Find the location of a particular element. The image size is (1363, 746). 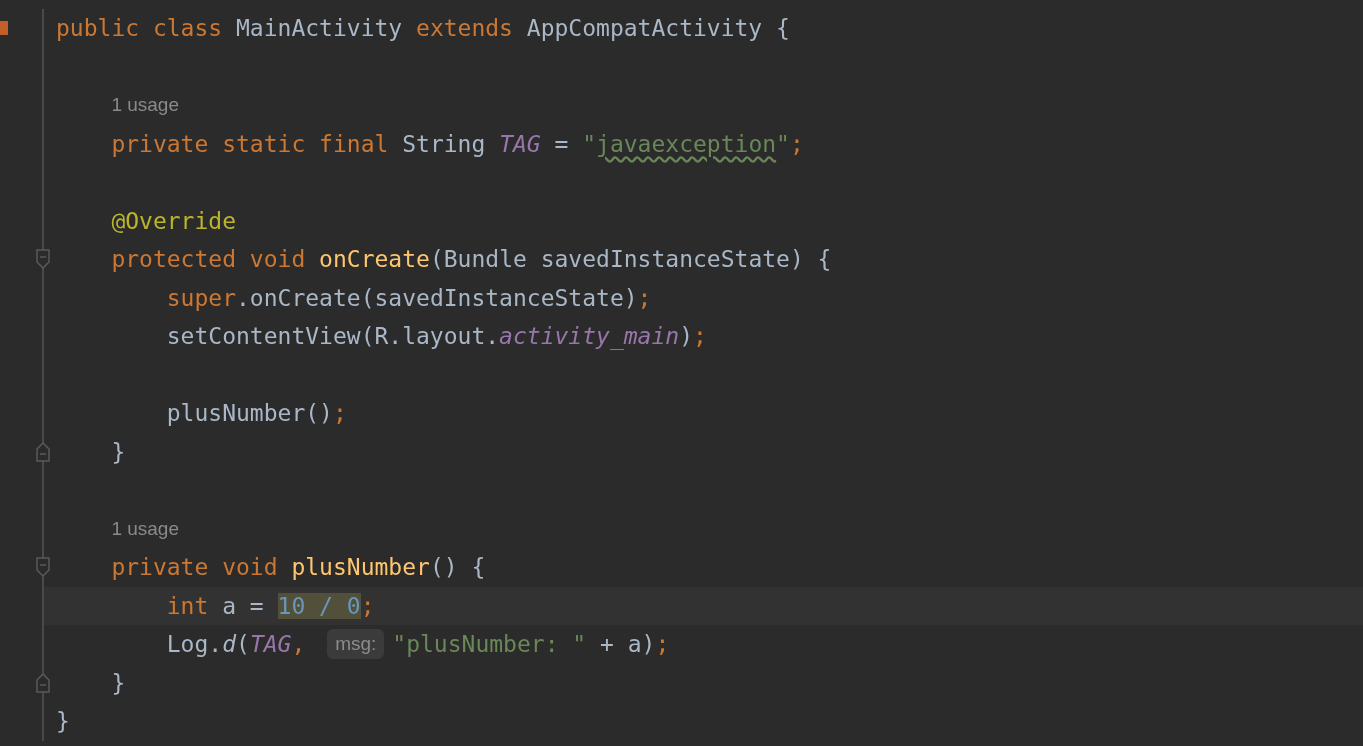

code-text: protected void onCreate(Bundle savedInstanceState) { is located at coordinates (471, 259).